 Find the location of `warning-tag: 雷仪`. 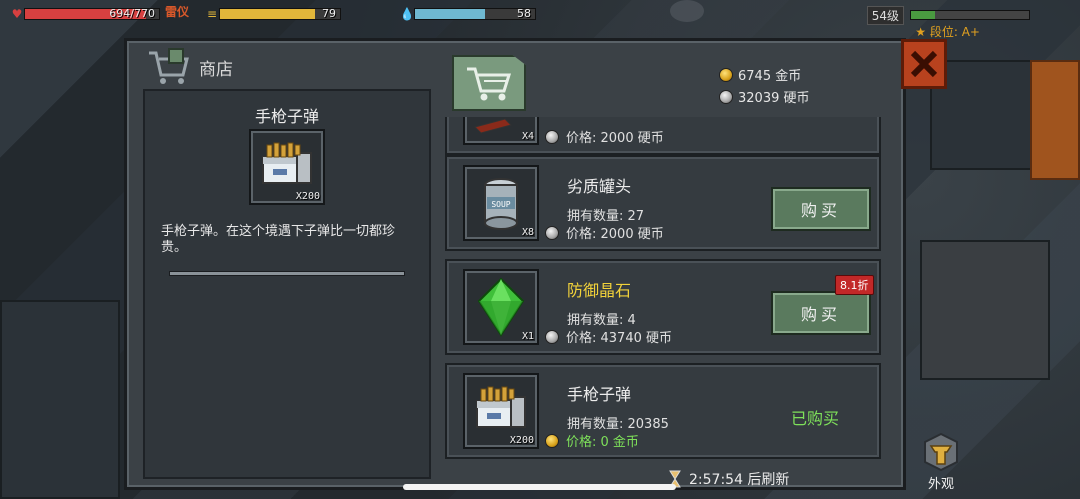

warning-tag: 雷仪 is located at coordinates (177, 12).